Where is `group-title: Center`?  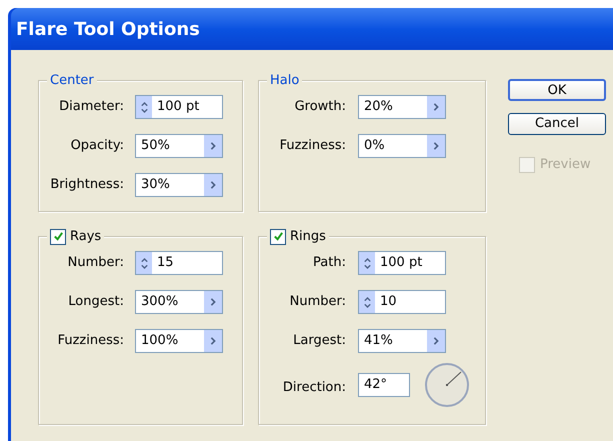
group-title: Center is located at coordinates (72, 81).